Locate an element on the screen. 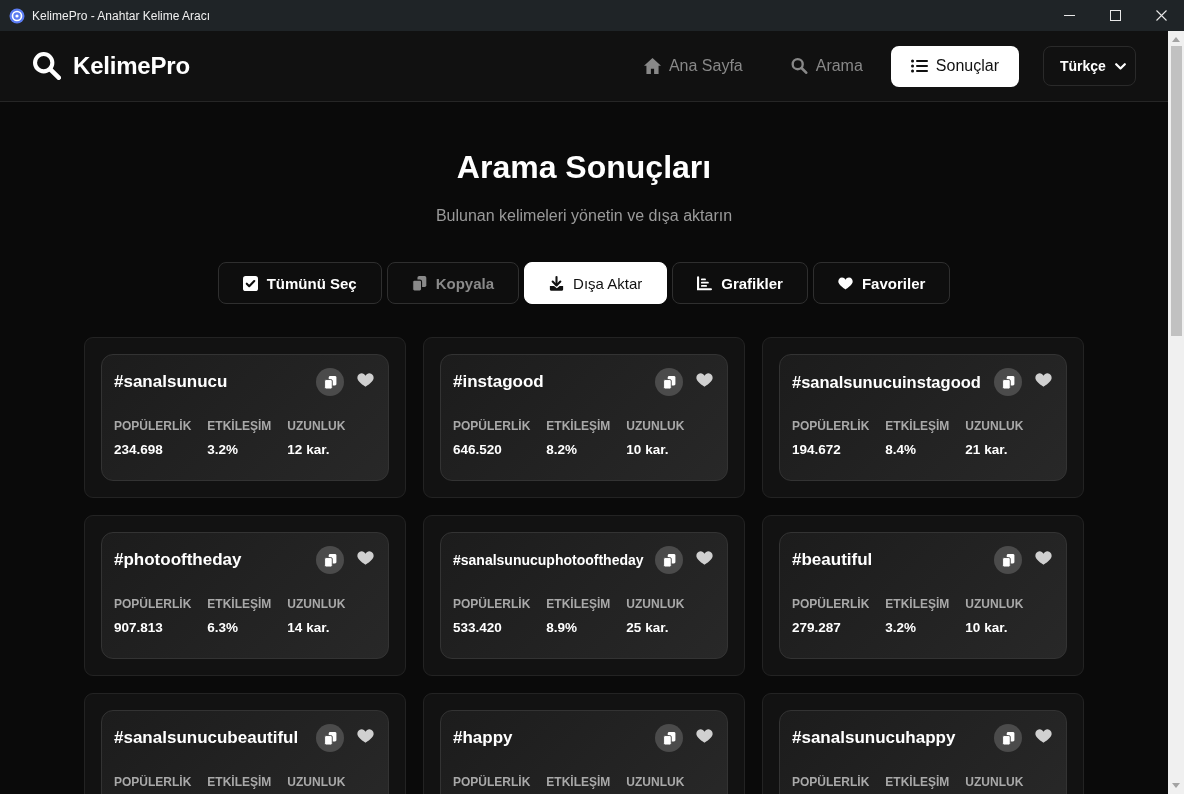 The image size is (1184, 794). nav-tab: Arama is located at coordinates (826, 66).